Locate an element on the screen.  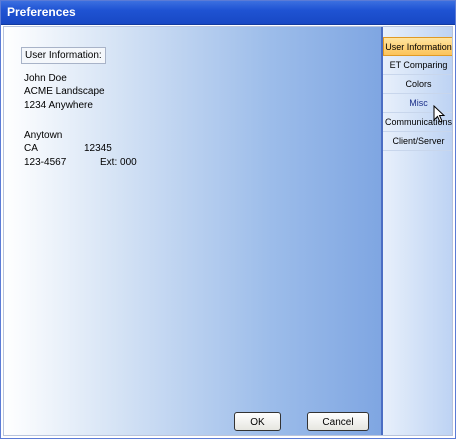
zip: 12345 is located at coordinates (98, 148).